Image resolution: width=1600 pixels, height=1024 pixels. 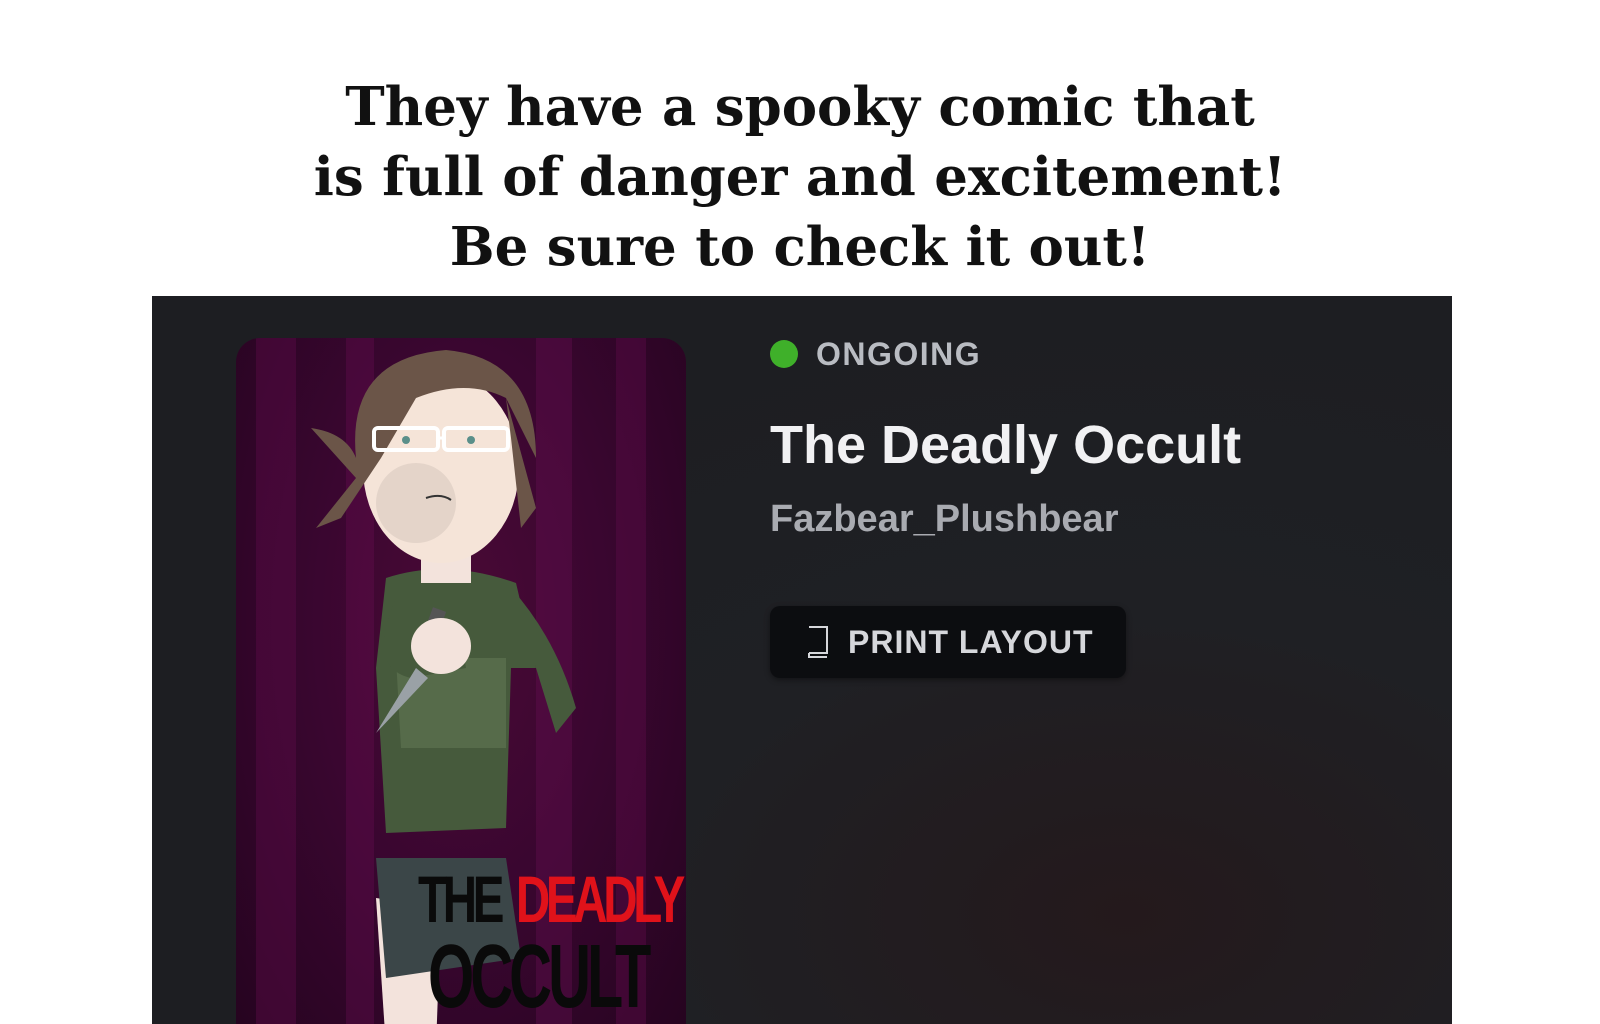 I want to click on status-label: ONGOING, so click(x=899, y=353).